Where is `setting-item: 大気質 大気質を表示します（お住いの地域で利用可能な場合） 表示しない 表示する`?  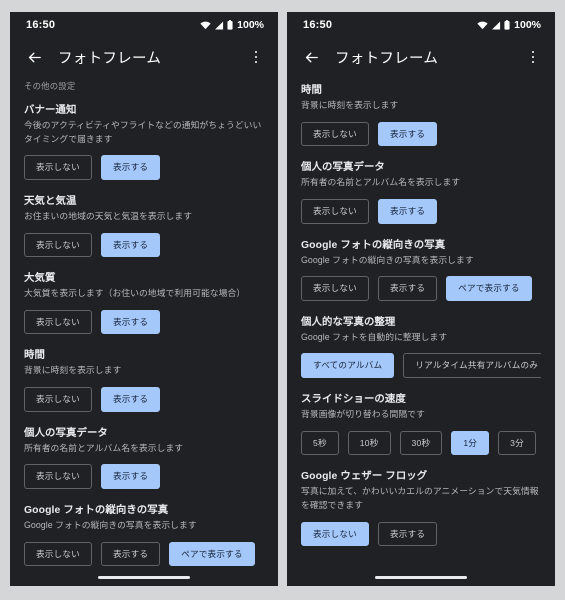 setting-item: 大気質 大気質を表示します（お住いの地域で利用可能な場合） 表示しない 表示する is located at coordinates (144, 303).